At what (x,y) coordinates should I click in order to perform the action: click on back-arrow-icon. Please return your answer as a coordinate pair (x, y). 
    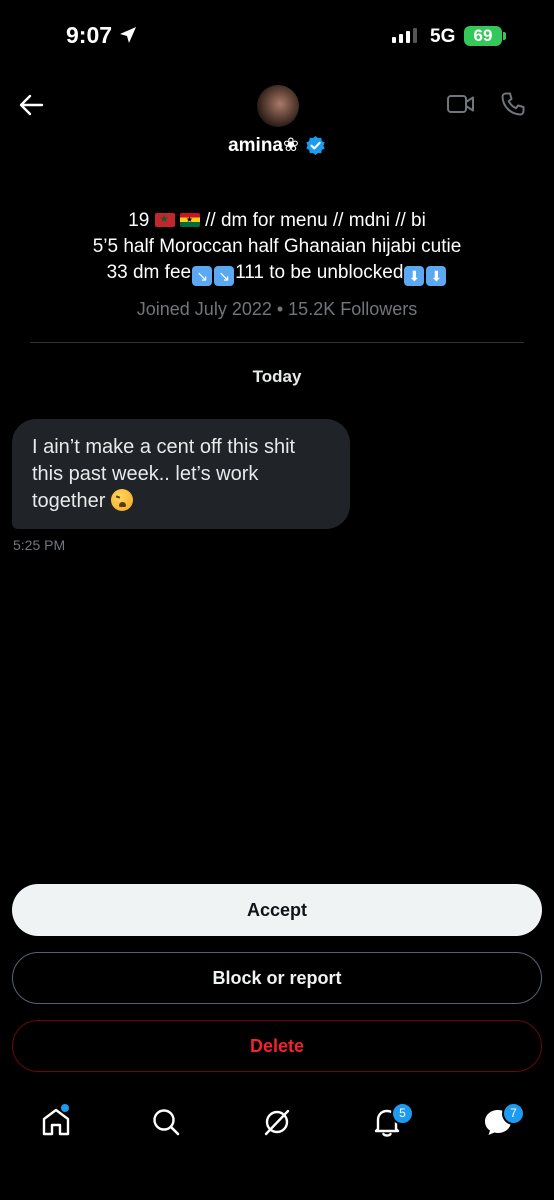
    Looking at the image, I should click on (31, 105).